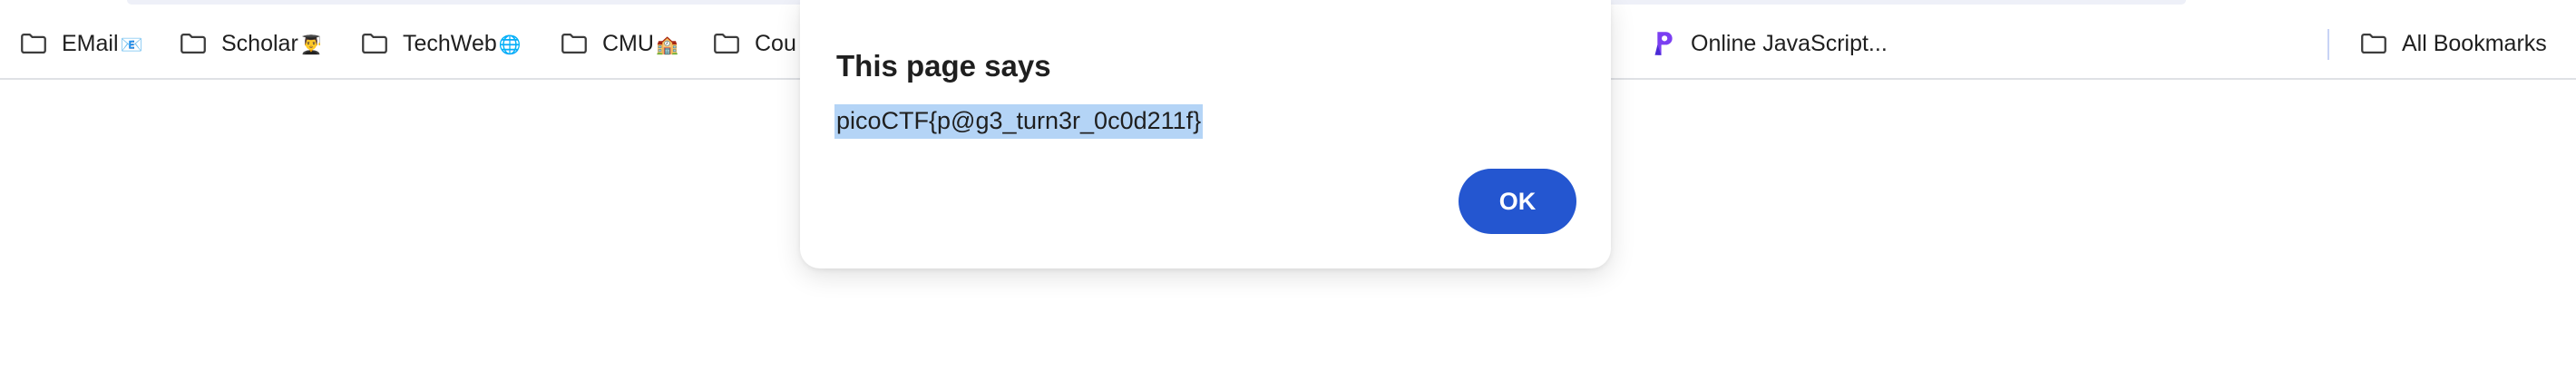  I want to click on school-emoji-icon: 🏫, so click(666, 44).